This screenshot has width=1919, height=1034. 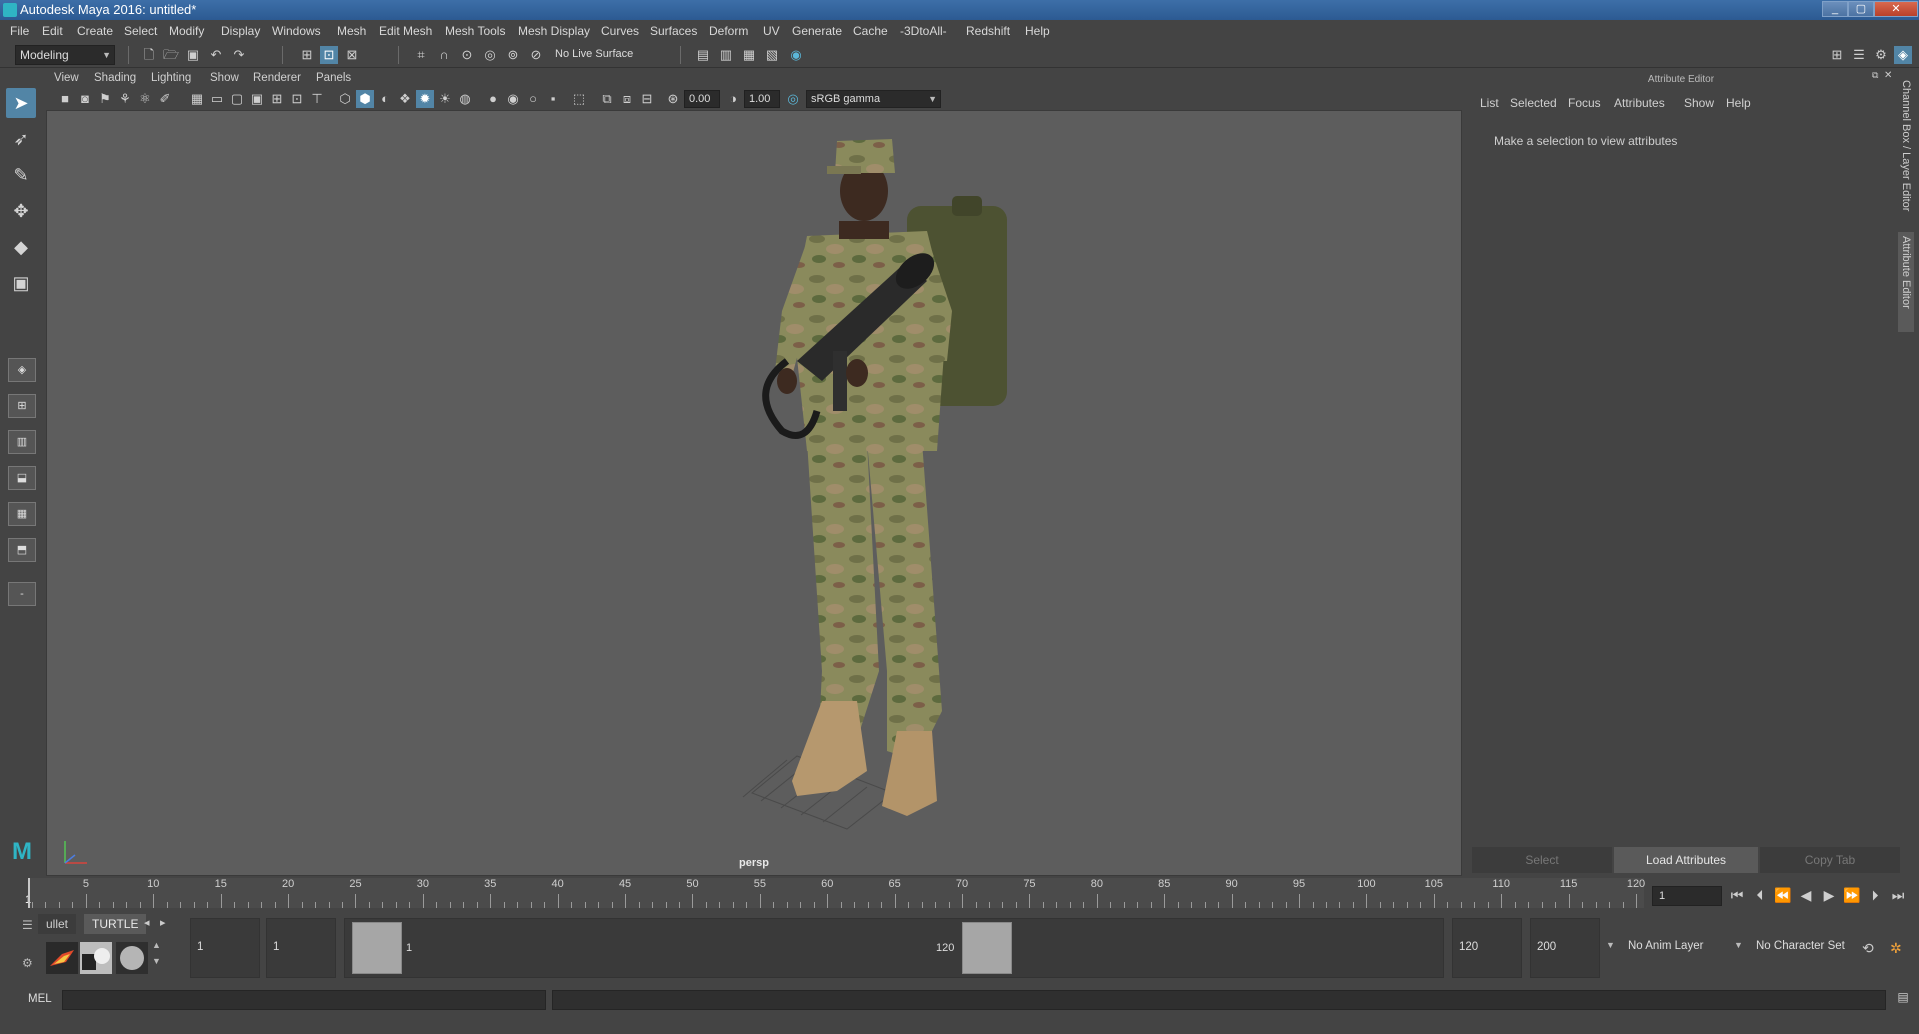 I want to click on wireframe-icon: ⬡, so click(x=345, y=99).